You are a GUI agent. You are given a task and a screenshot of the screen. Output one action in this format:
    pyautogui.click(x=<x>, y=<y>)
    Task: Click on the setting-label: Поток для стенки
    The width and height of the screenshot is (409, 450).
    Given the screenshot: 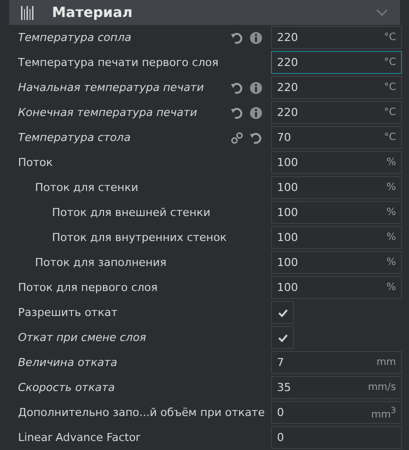 What is the action you would take?
    pyautogui.click(x=87, y=187)
    